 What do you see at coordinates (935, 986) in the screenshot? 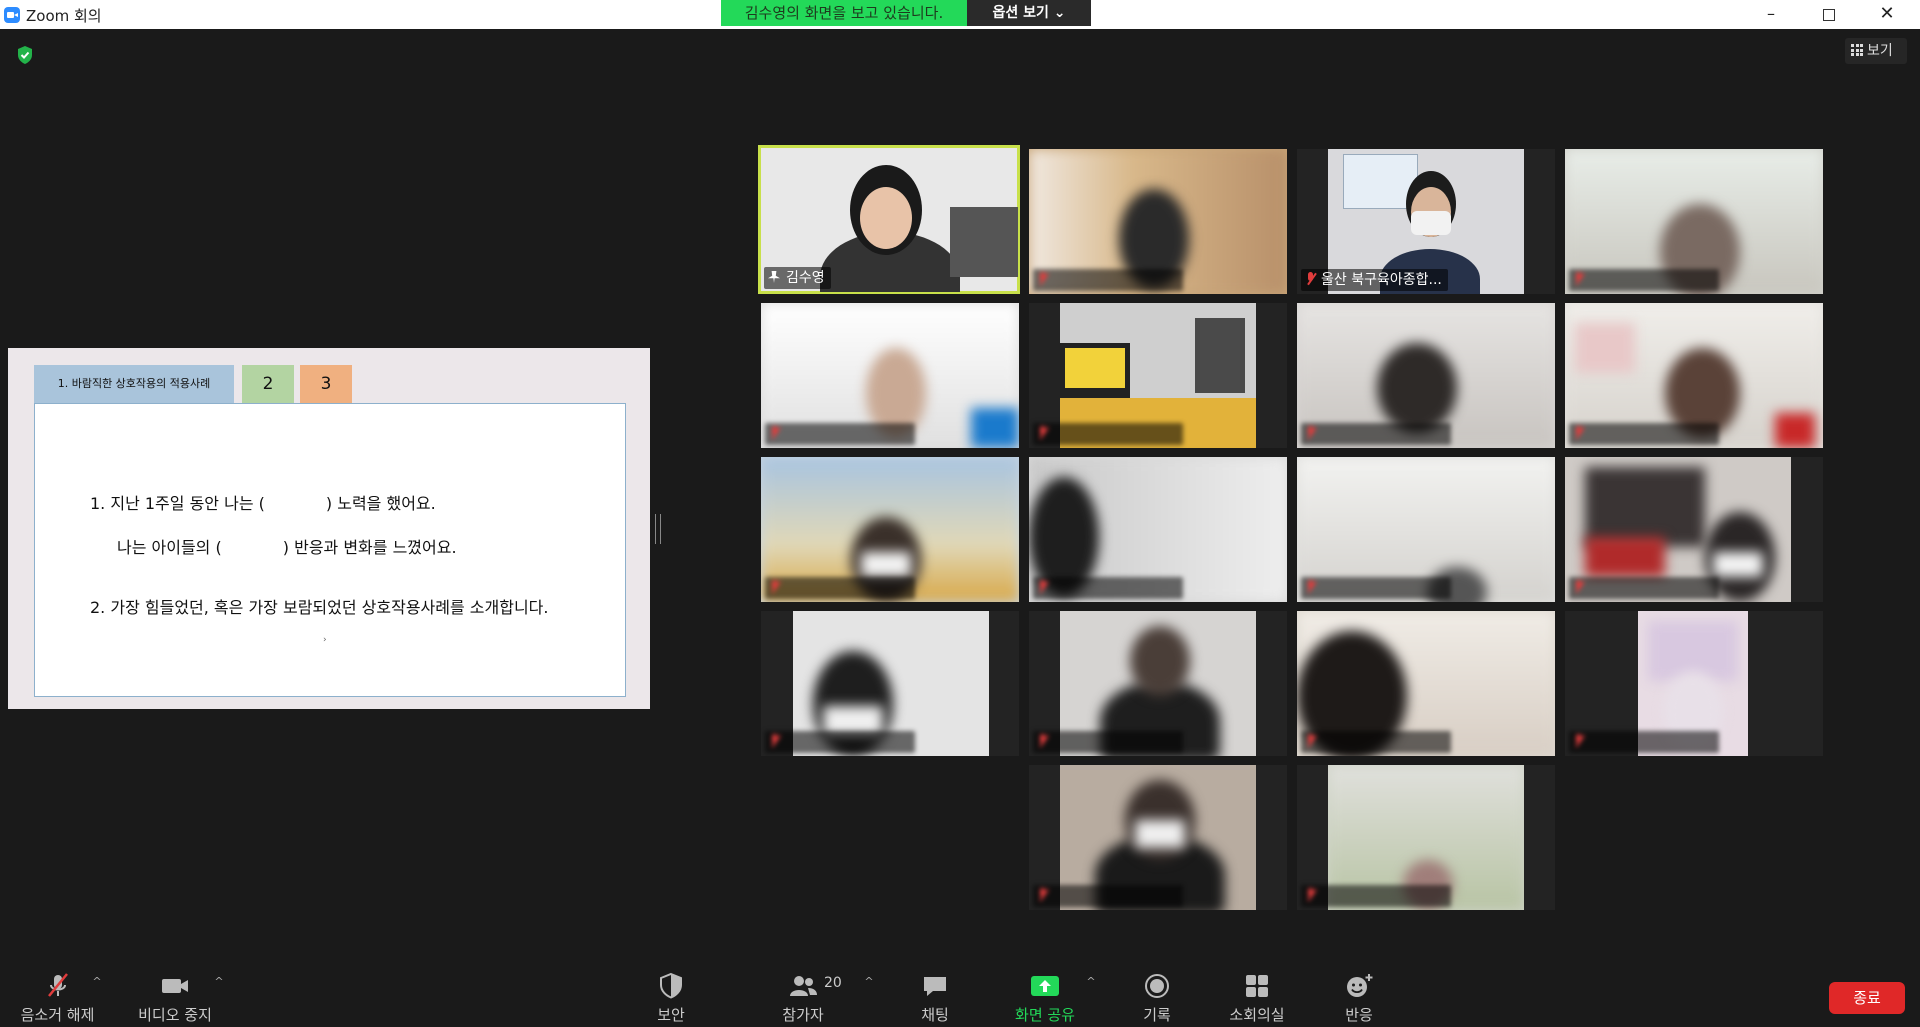
I see `chat-bubble-icon` at bounding box center [935, 986].